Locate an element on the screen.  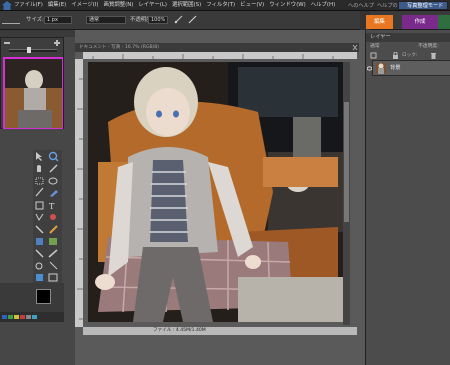
mode-select: 通常 is located at coordinates (106, 20).